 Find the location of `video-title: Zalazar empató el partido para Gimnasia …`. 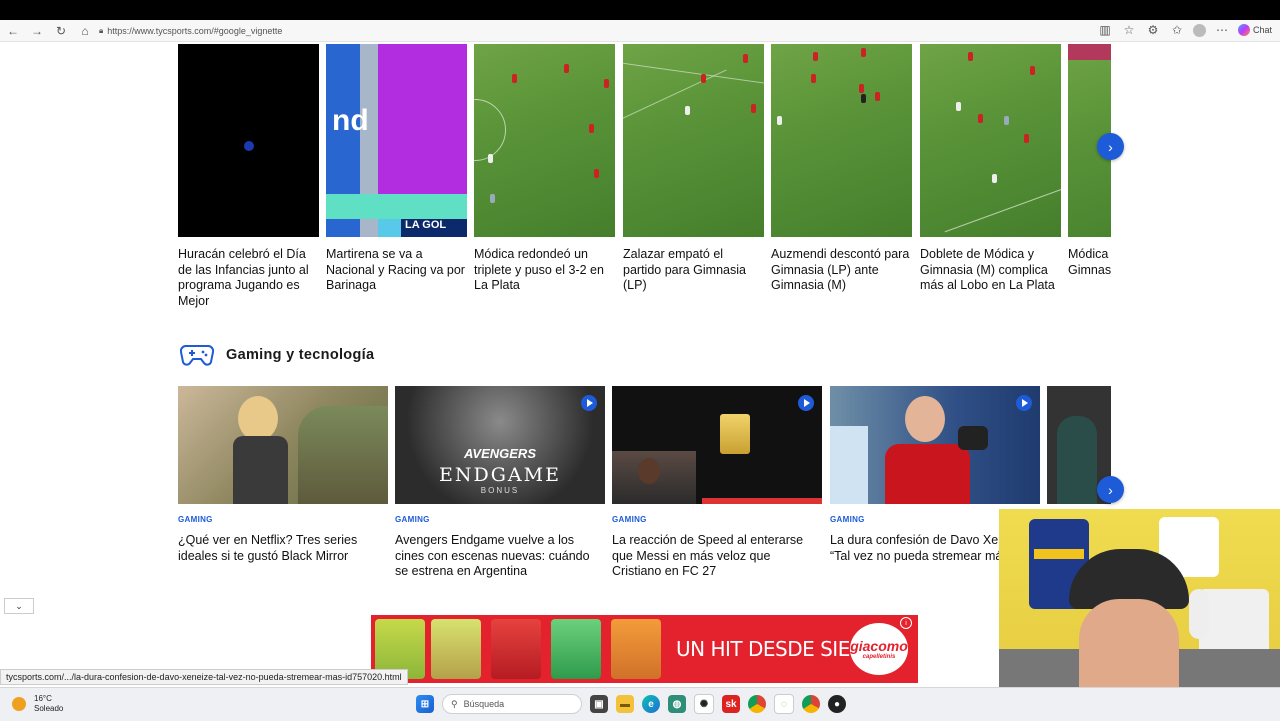

video-title: Zalazar empató el partido para Gimnasia … is located at coordinates (693, 270).